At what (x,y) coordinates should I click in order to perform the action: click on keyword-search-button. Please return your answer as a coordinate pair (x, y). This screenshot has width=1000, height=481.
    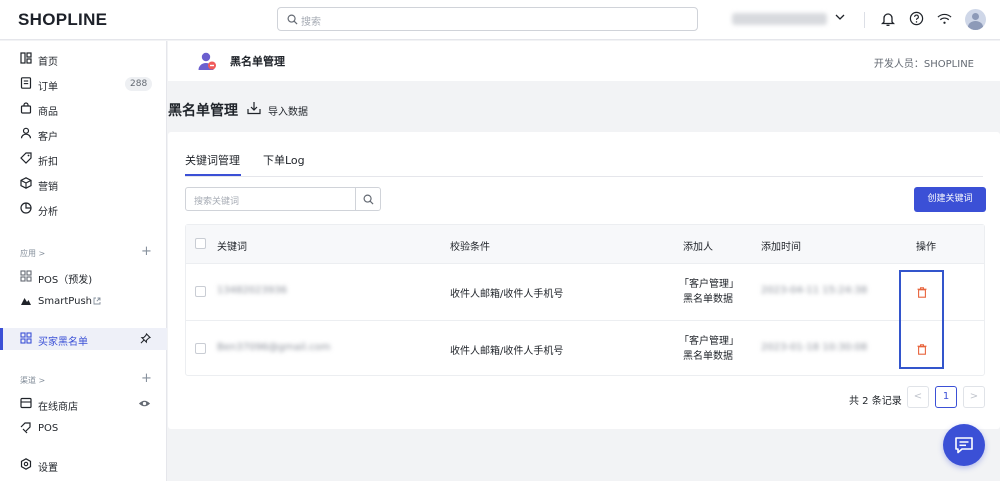
    Looking at the image, I should click on (368, 199).